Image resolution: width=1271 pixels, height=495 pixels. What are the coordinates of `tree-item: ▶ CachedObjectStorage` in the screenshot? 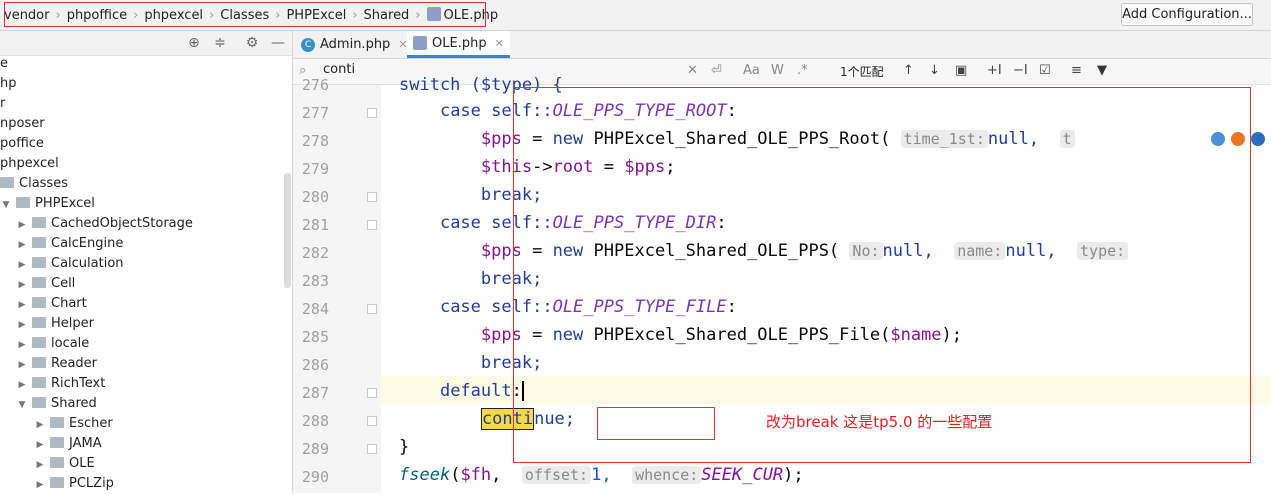 It's located at (150, 224).